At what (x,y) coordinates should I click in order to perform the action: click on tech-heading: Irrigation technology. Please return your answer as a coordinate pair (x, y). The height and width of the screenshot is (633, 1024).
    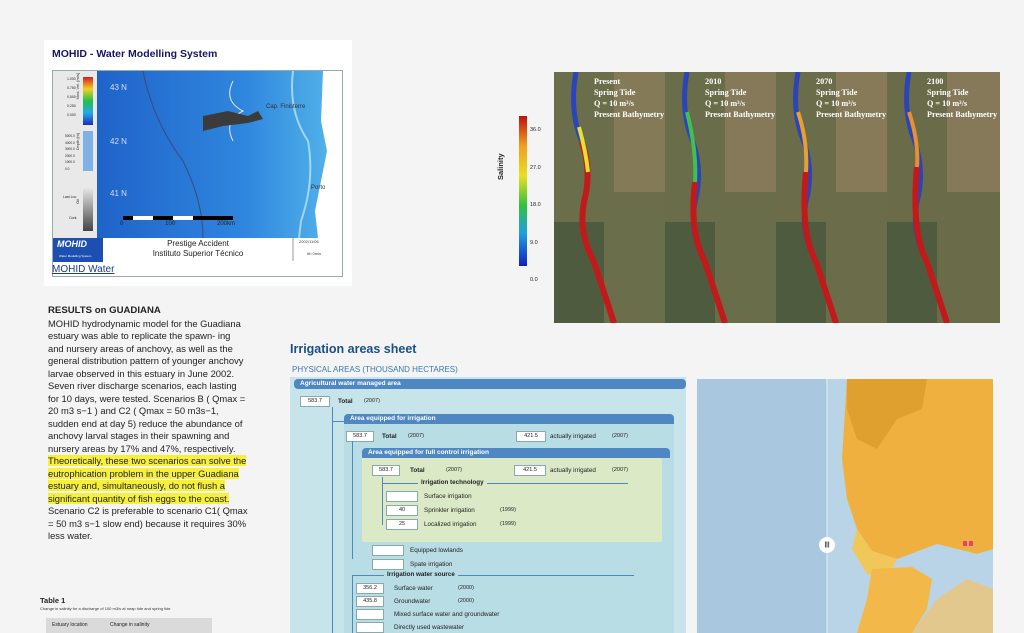
    Looking at the image, I should click on (452, 482).